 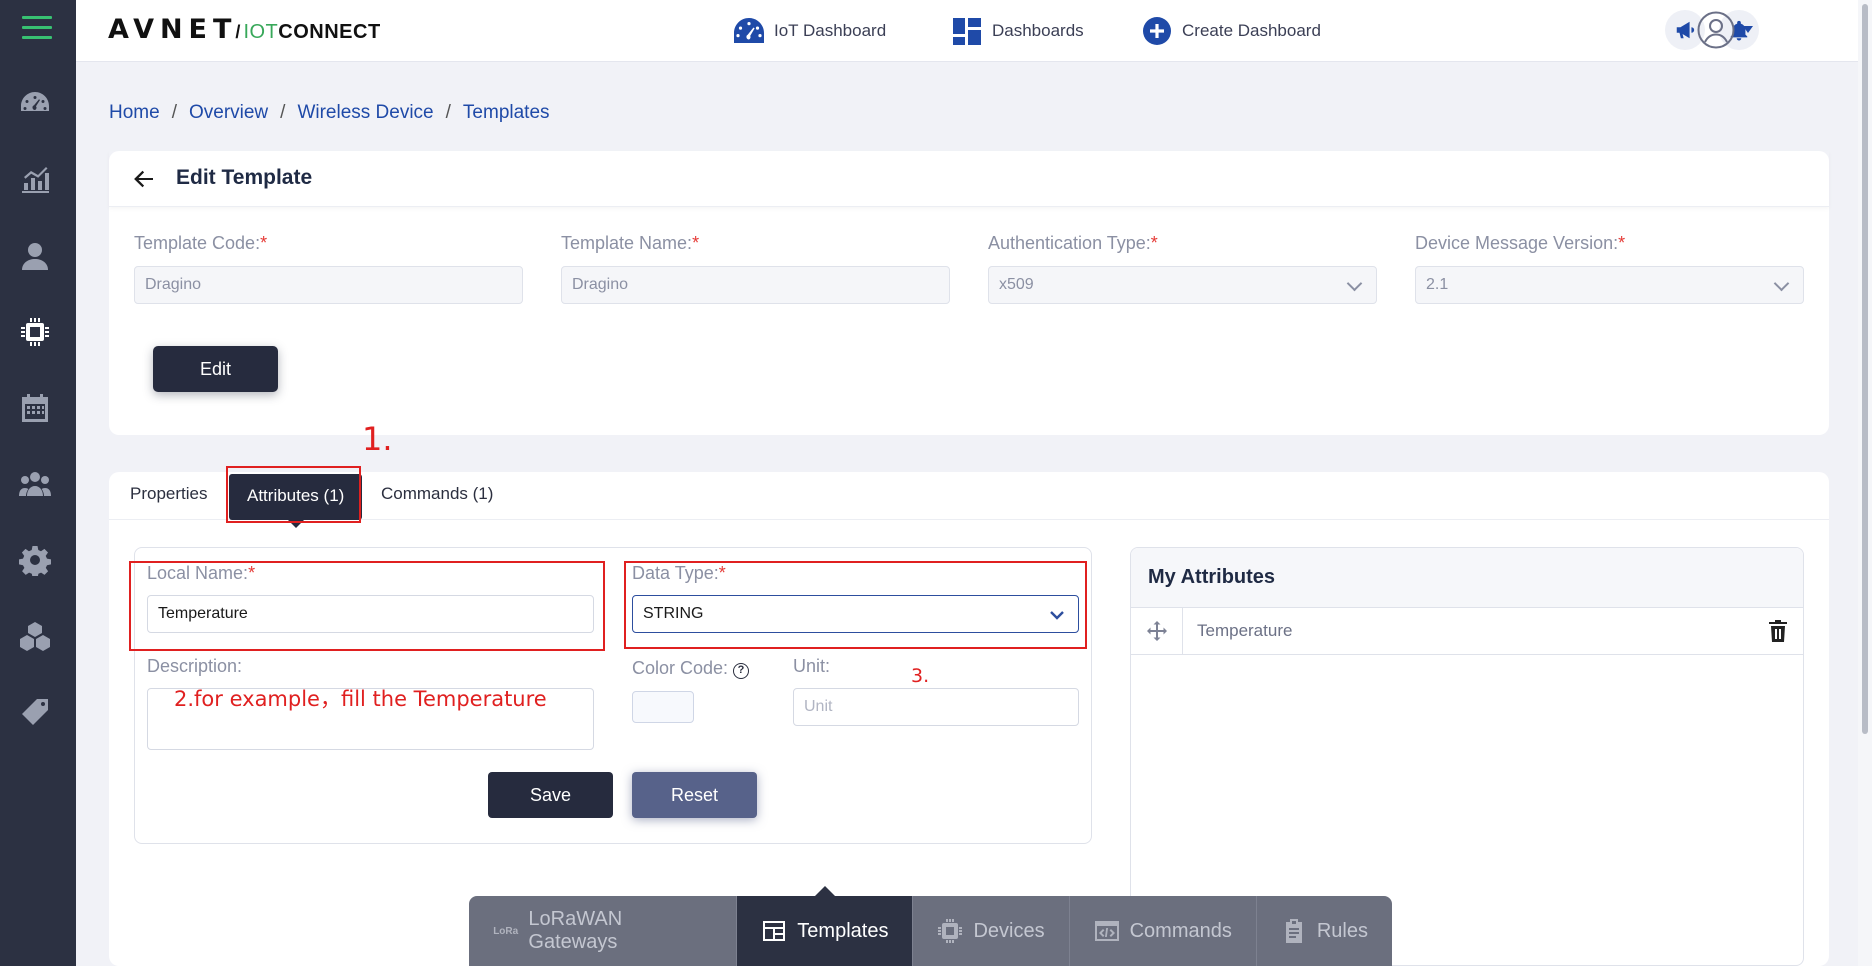 I want to click on annotation-step-1: 1., so click(x=377, y=439).